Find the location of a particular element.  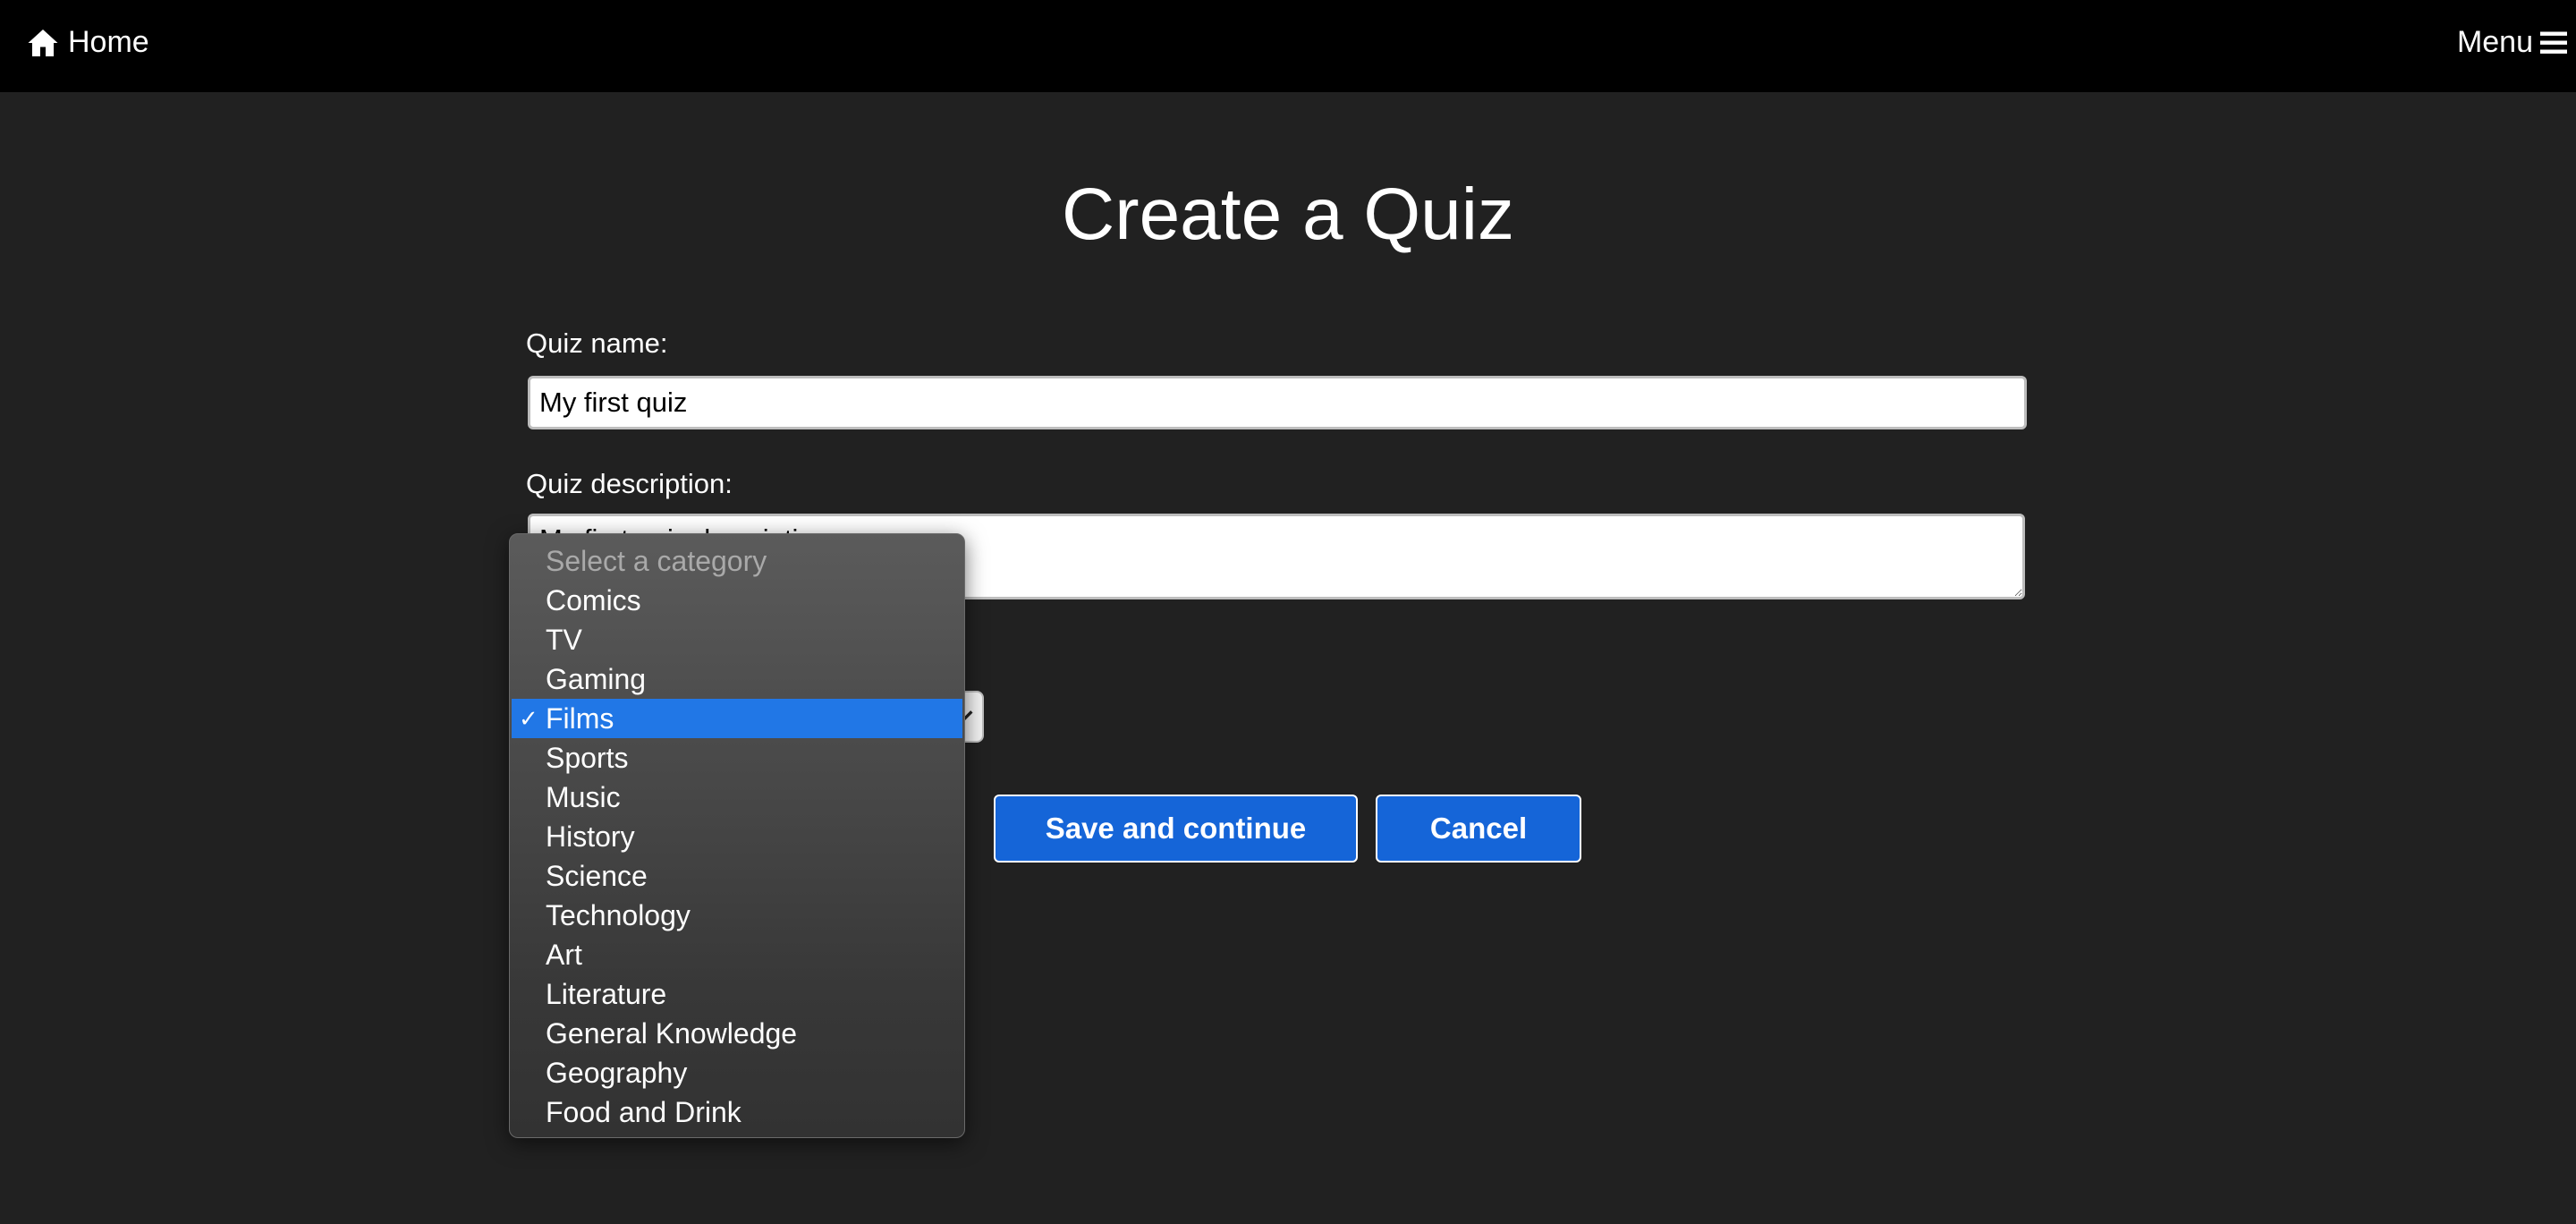

quiz-name-input is located at coordinates (1277, 402).